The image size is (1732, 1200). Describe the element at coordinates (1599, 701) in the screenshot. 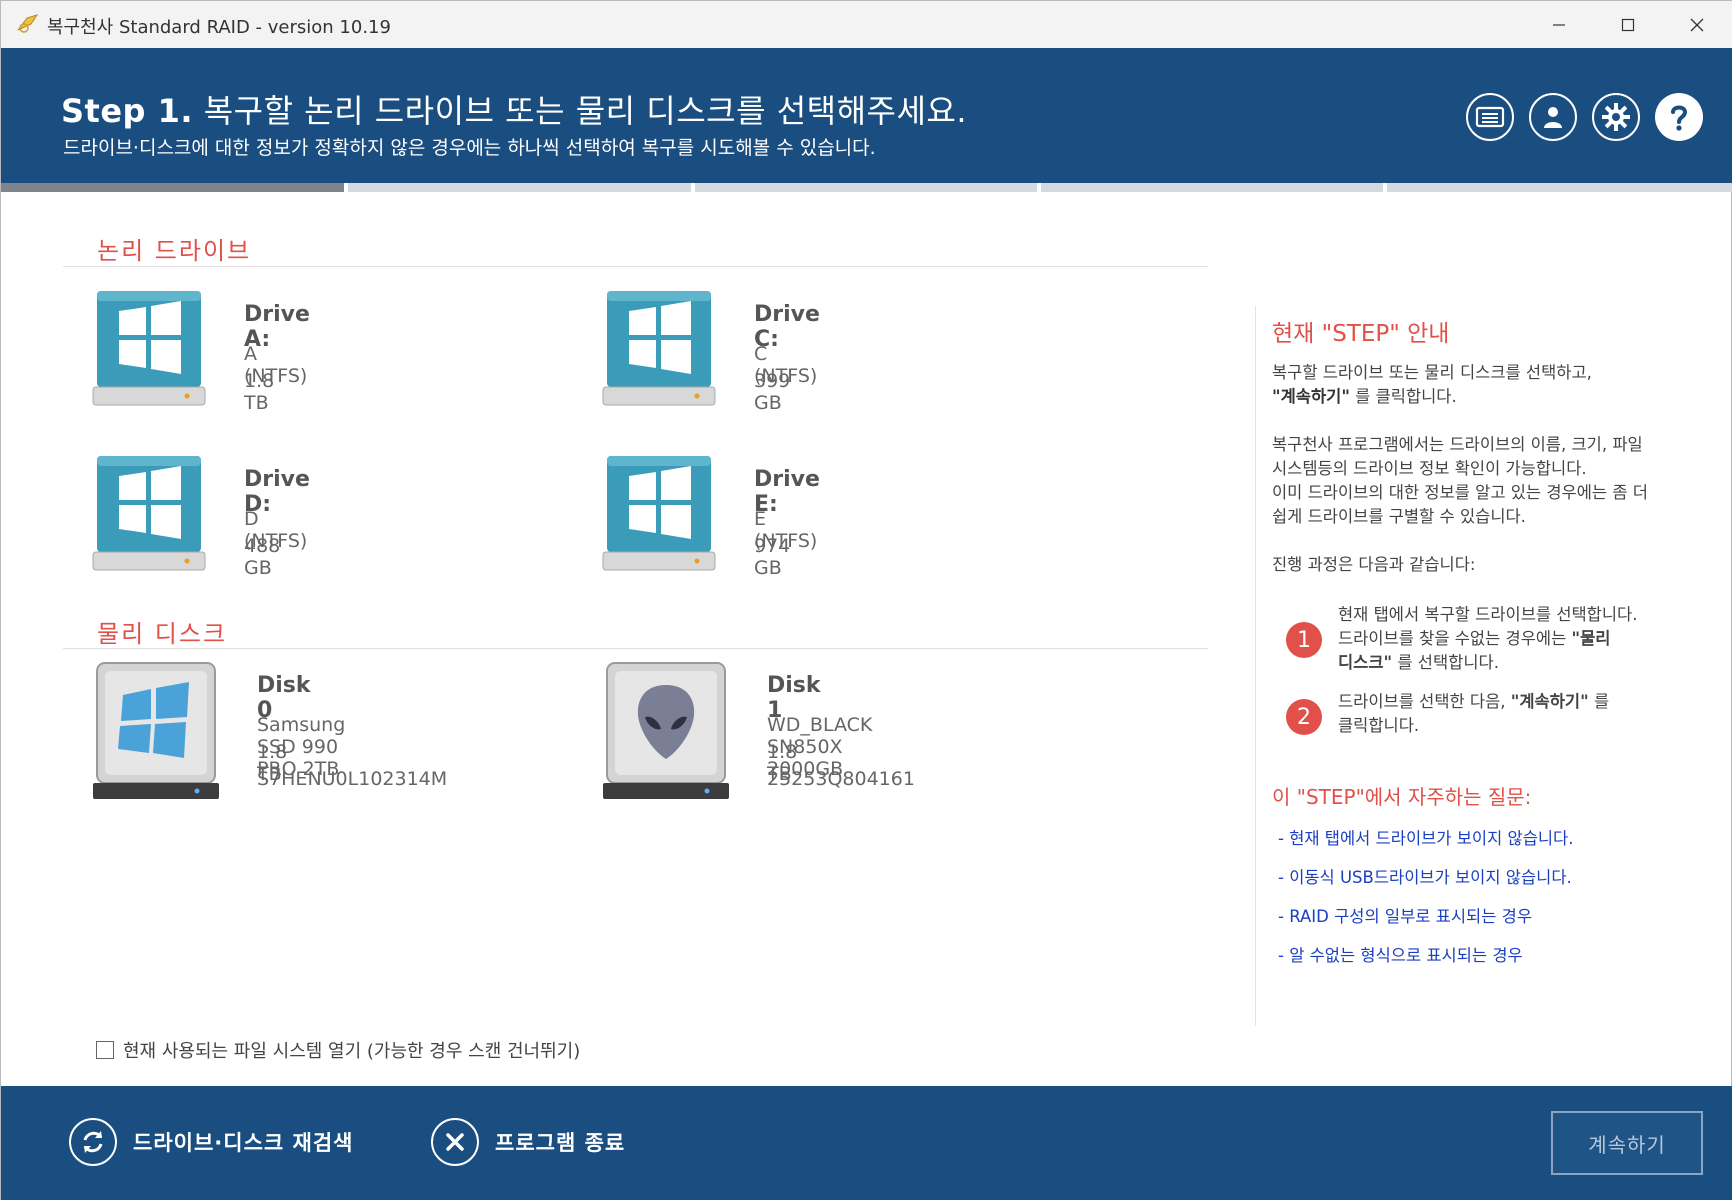

I see `guide-step-text: 를` at that location.